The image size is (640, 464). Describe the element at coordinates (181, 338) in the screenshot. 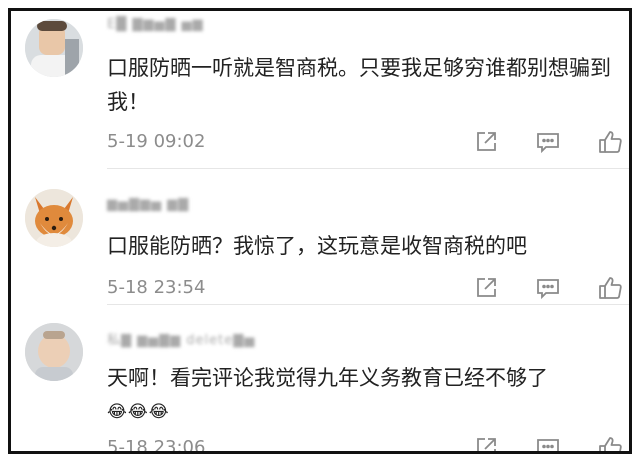

I see `username: 私▇ ▆▅▇▆ delete▇▅` at that location.